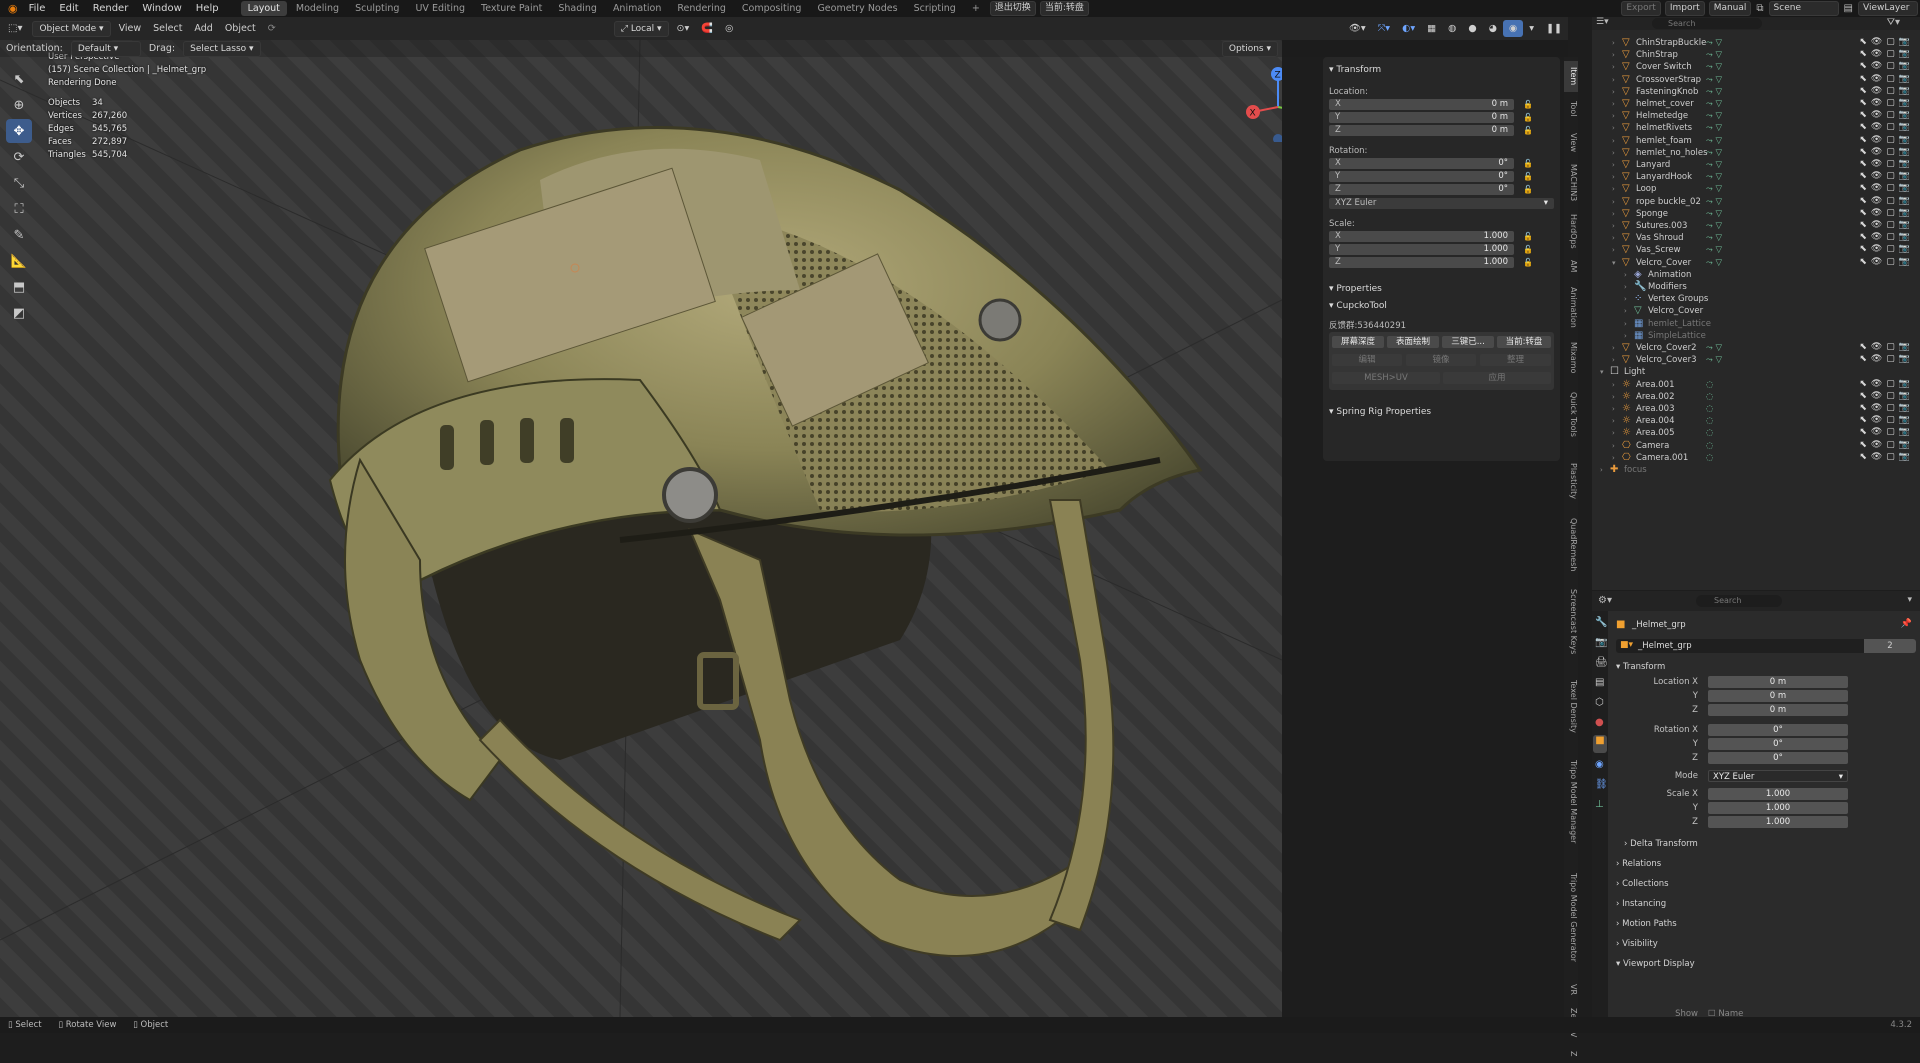  Describe the element at coordinates (1778, 710) in the screenshot. I see `prop-location-z: 0 m` at that location.